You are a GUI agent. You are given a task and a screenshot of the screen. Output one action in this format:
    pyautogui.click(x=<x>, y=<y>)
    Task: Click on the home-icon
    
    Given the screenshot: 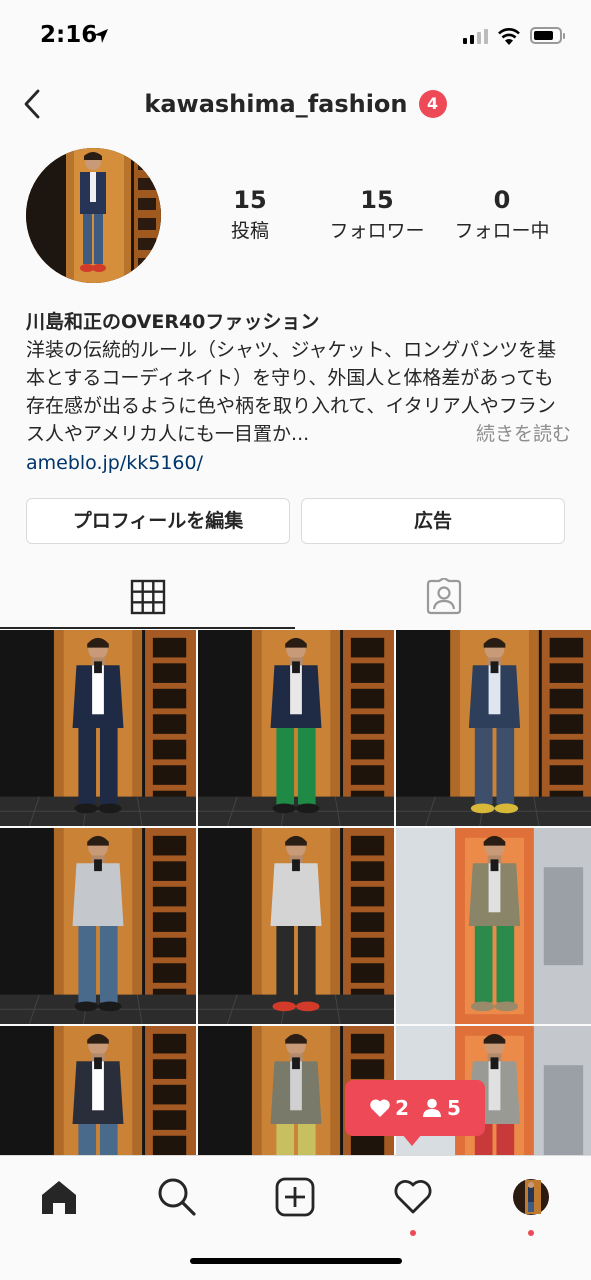 What is the action you would take?
    pyautogui.click(x=59, y=1197)
    